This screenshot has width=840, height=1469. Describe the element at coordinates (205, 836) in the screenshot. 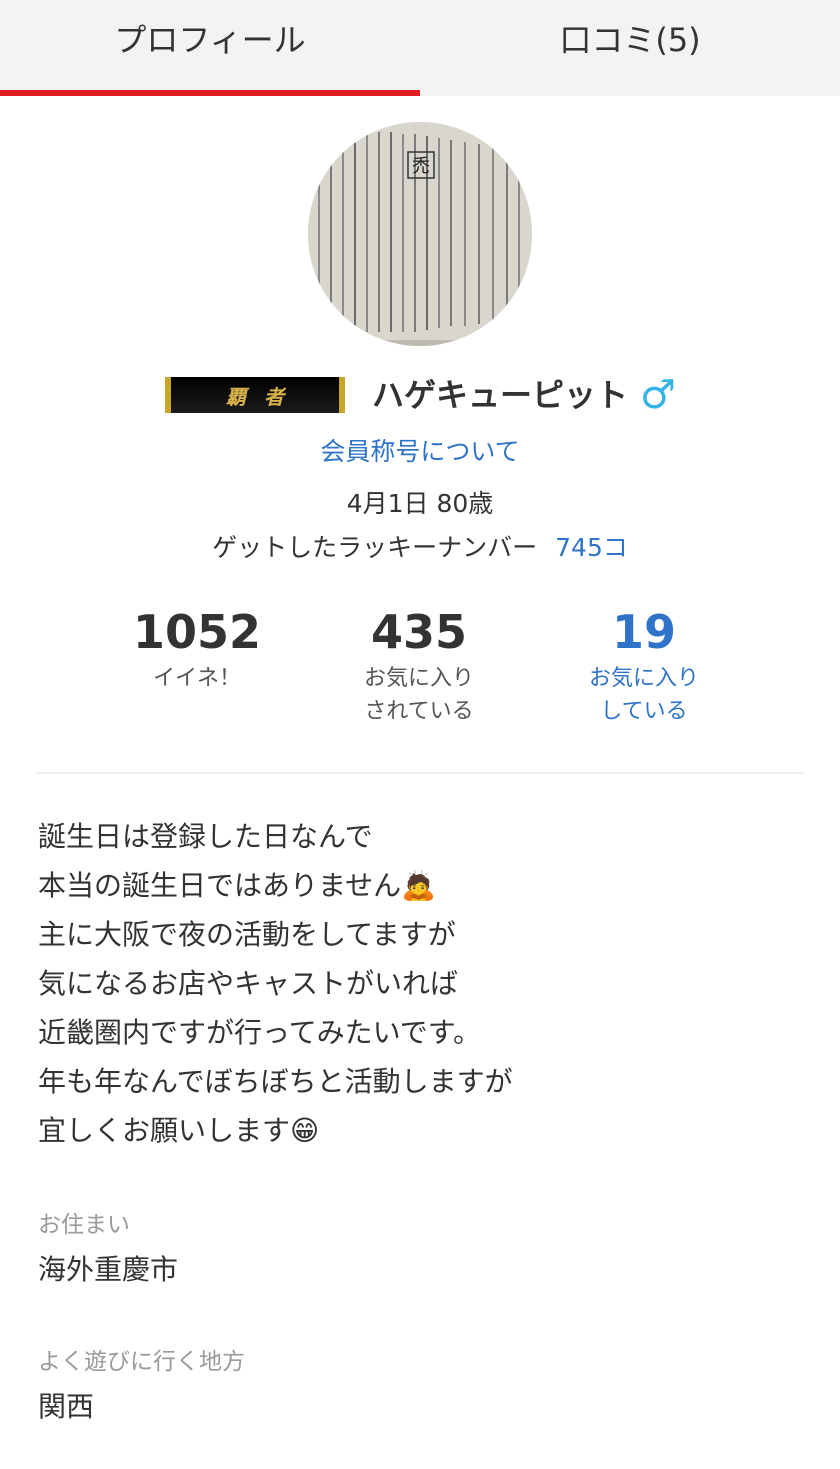

I see `bio-line: 誕生日は登録した日なんで` at that location.